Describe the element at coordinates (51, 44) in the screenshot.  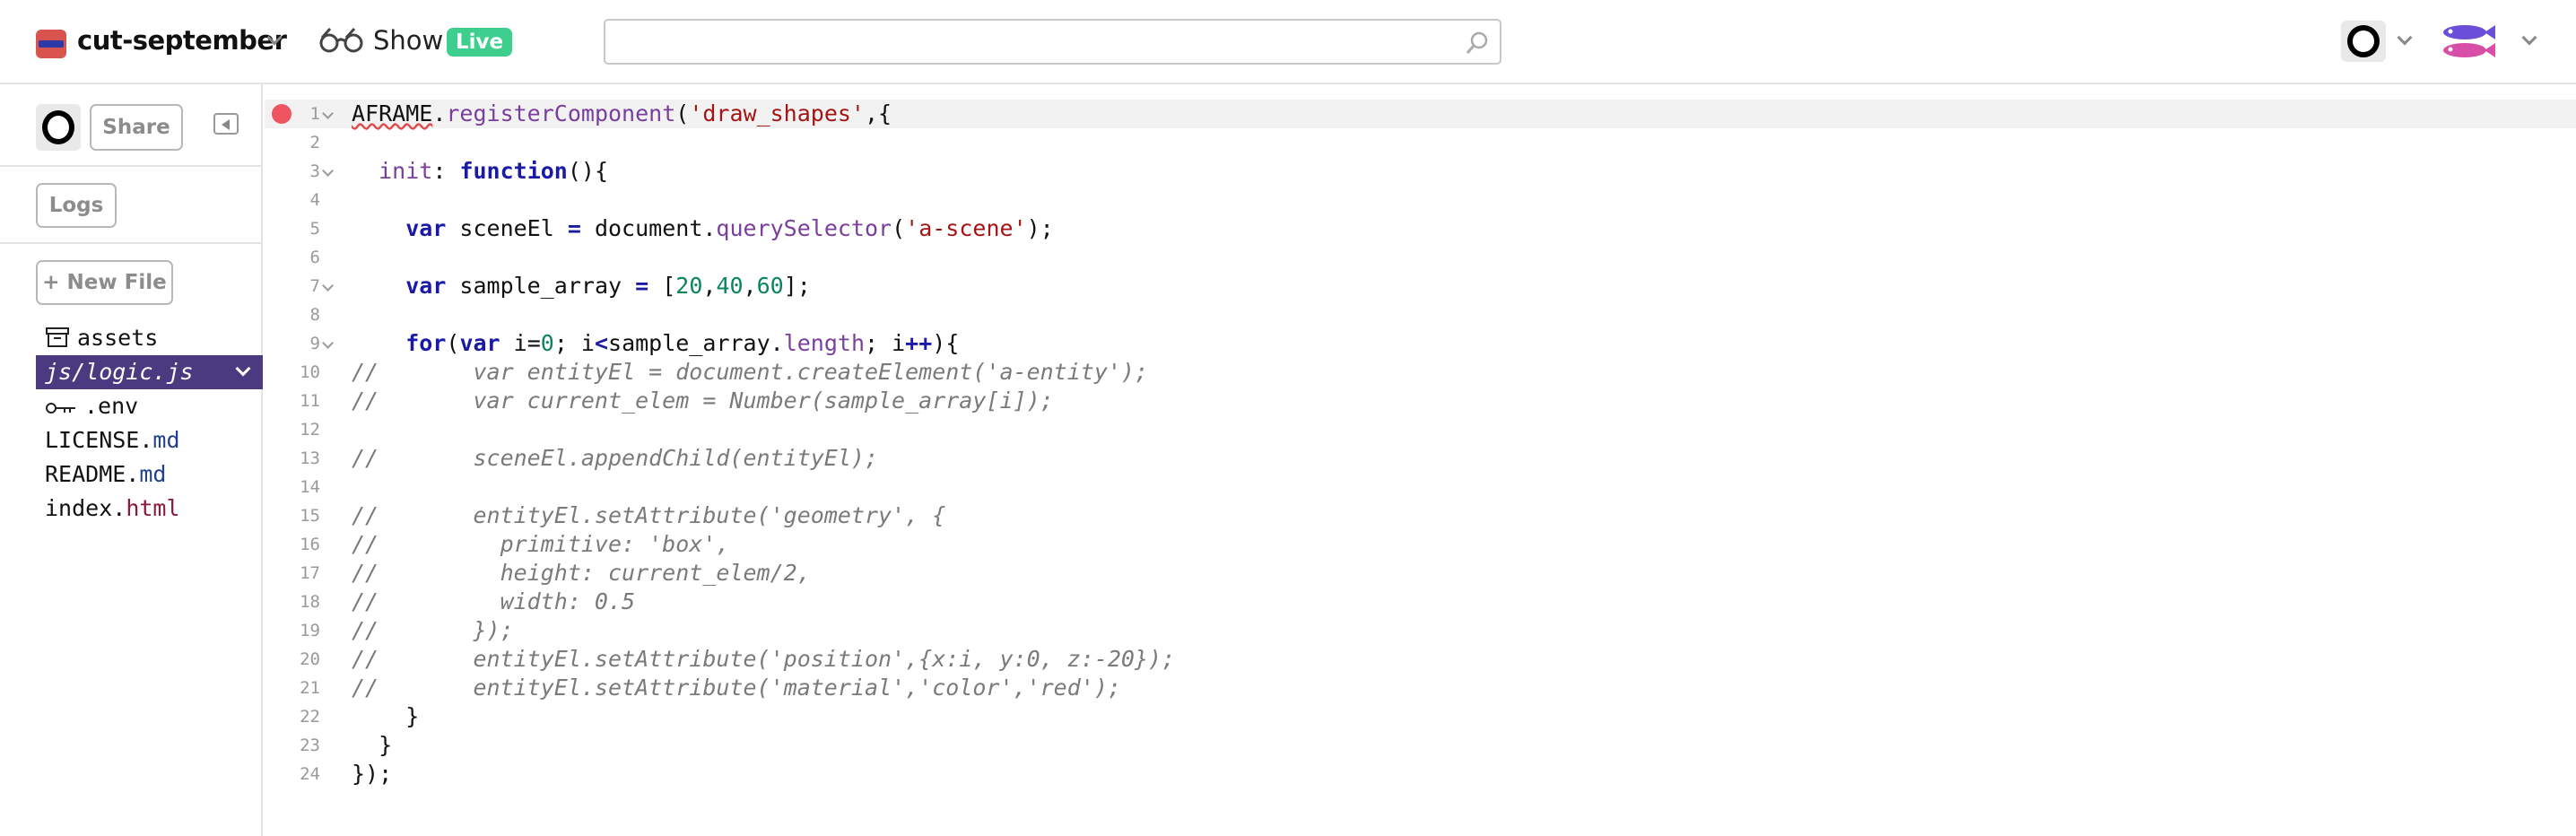
I see `project-avatar` at that location.